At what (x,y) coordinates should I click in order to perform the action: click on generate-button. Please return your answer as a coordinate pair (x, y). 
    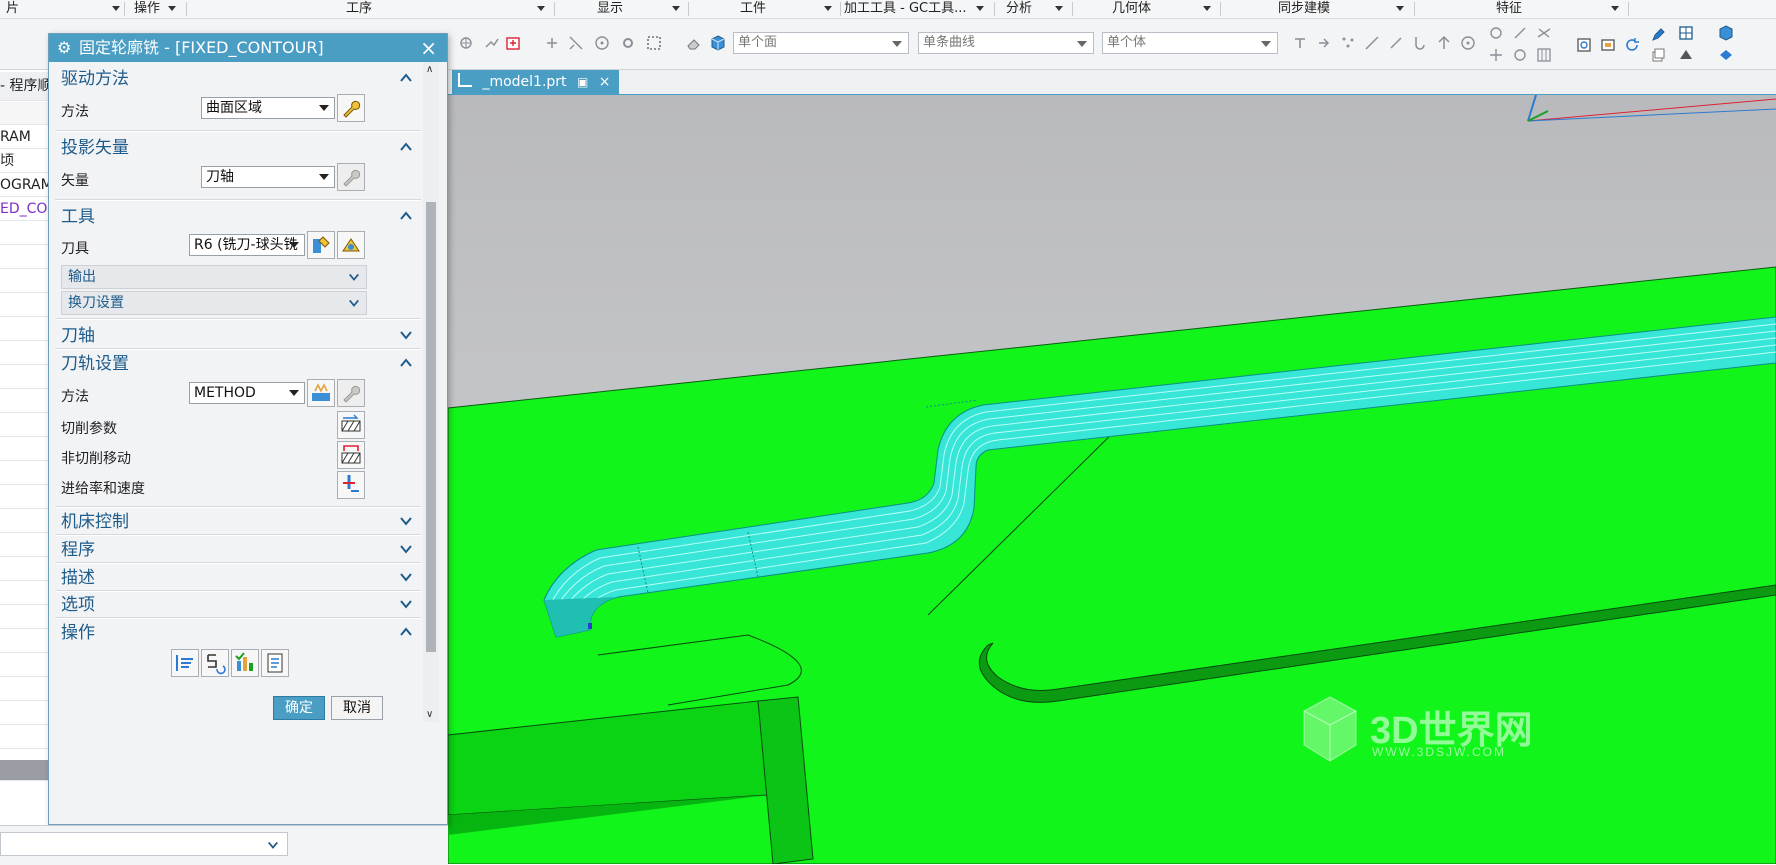
    Looking at the image, I should click on (185, 663).